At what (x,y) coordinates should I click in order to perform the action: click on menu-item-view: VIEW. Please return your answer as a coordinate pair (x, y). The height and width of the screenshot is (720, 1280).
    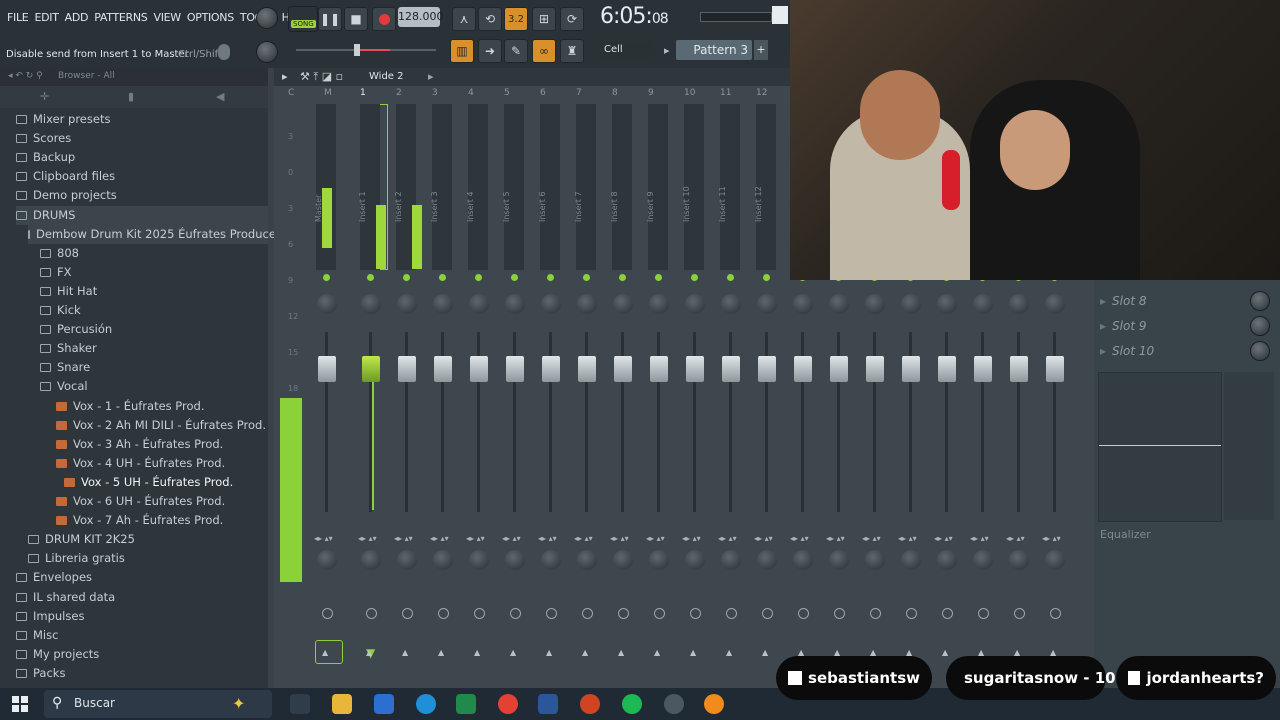
    Looking at the image, I should click on (166, 18).